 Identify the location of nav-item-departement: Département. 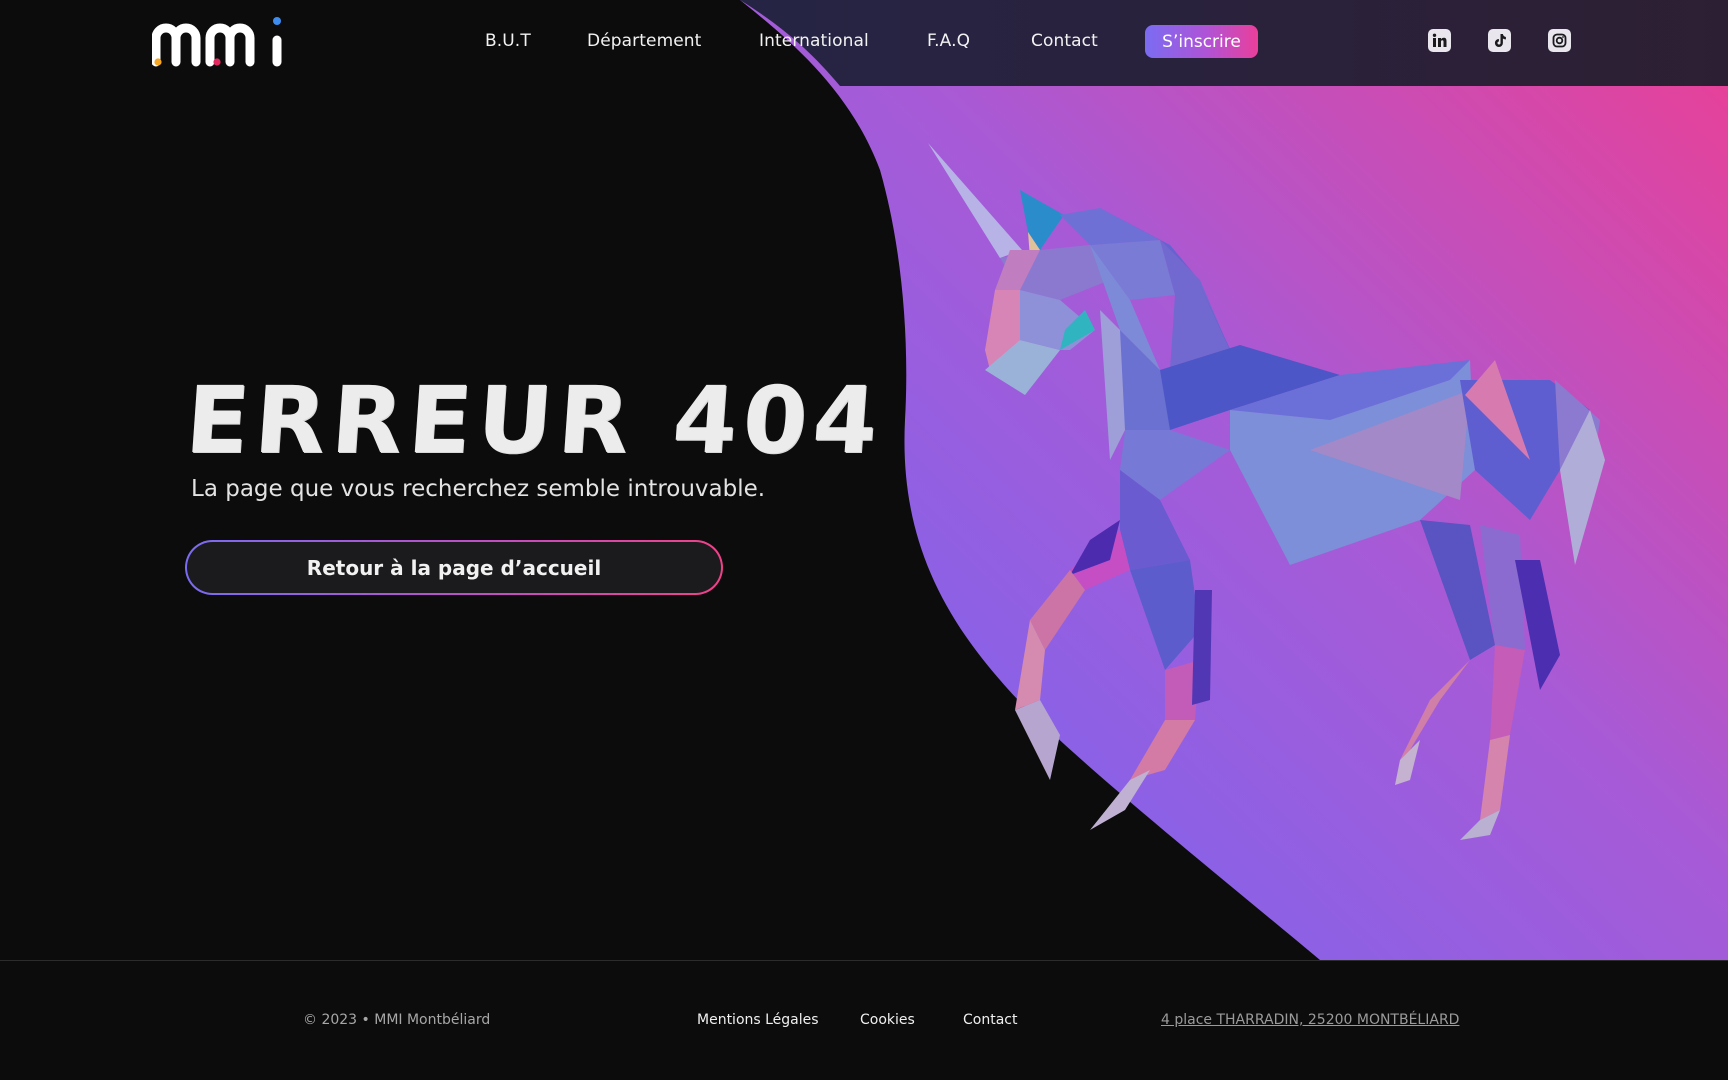
(644, 41).